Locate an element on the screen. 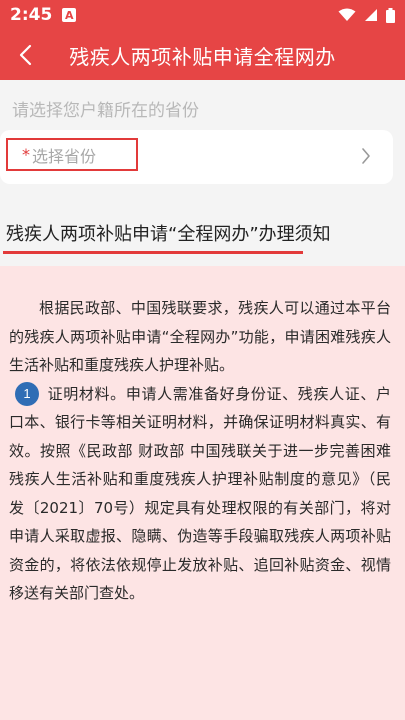 Image resolution: width=405 pixels, height=720 pixels. province-select-placeholder: 选择省份 is located at coordinates (64, 156).